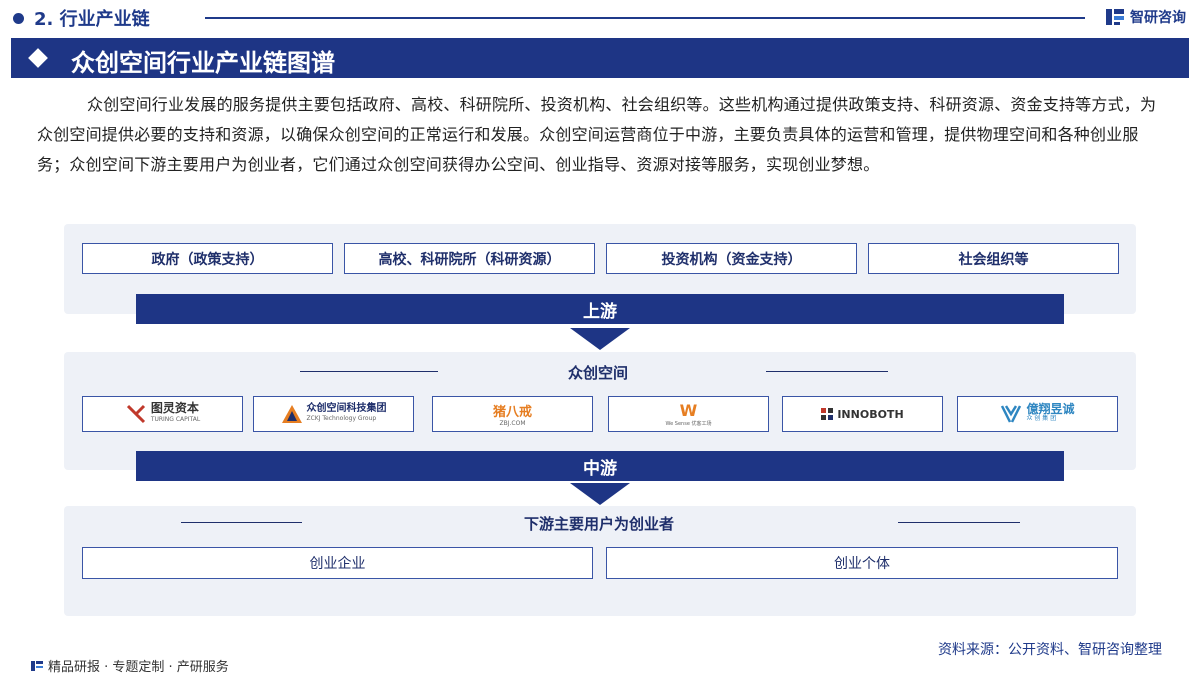  Describe the element at coordinates (862, 563) in the screenshot. I see `downstream-box-individuals: 创业个体` at that location.